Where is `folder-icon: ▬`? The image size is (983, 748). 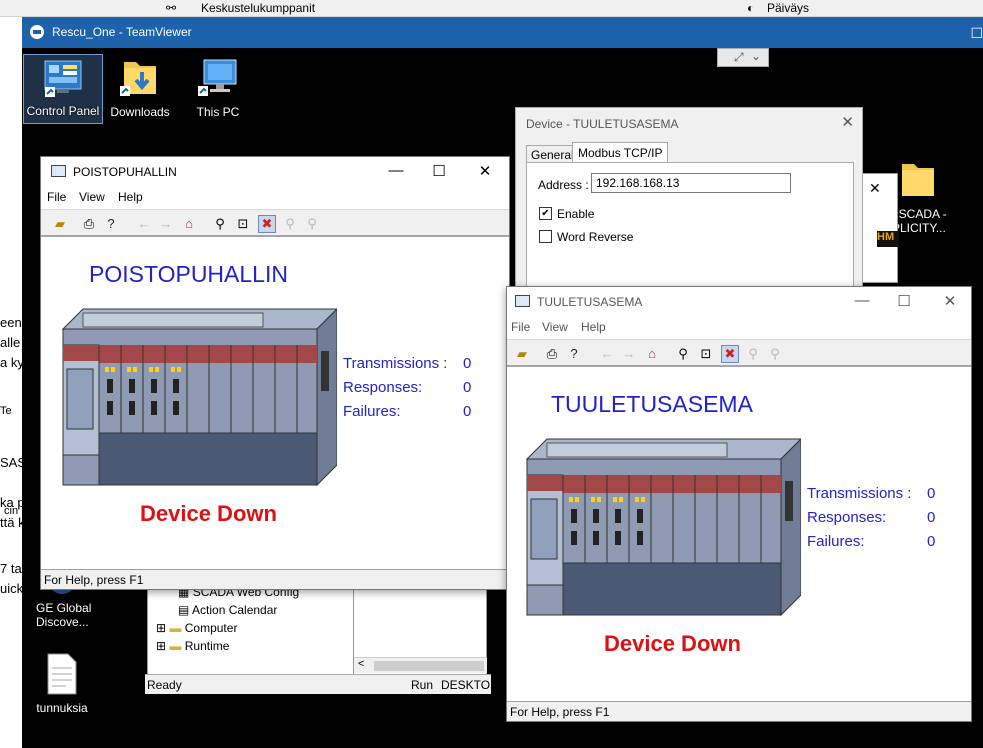 folder-icon: ▬ is located at coordinates (175, 646).